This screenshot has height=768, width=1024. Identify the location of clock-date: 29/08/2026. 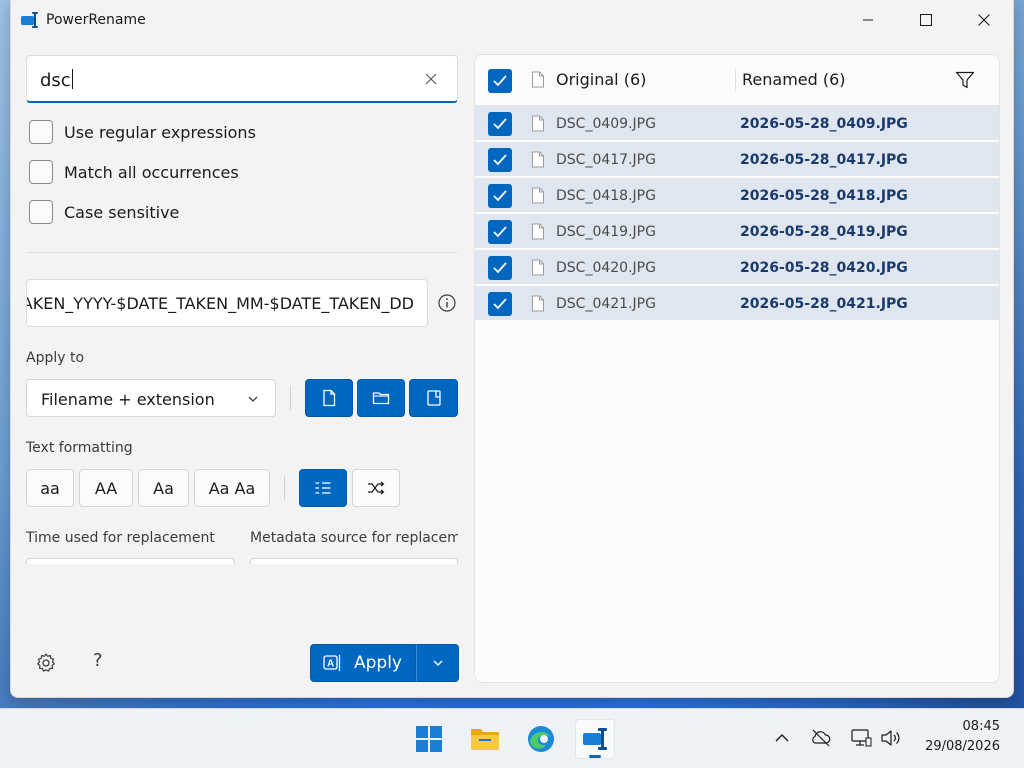
(962, 746).